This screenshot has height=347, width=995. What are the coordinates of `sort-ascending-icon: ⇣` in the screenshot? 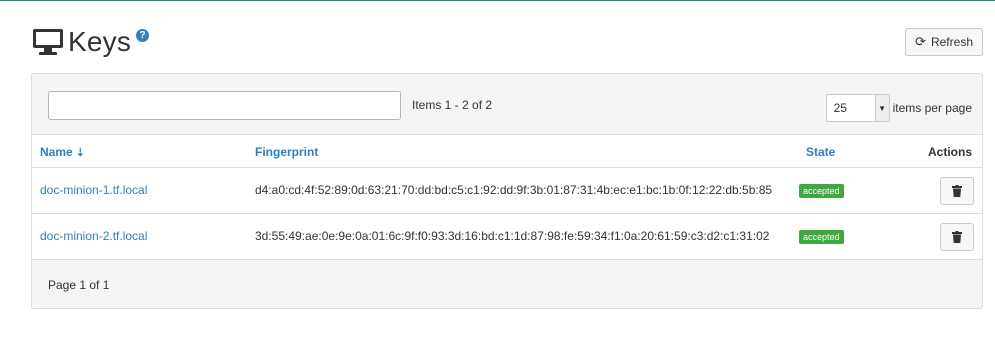 It's located at (80, 153).